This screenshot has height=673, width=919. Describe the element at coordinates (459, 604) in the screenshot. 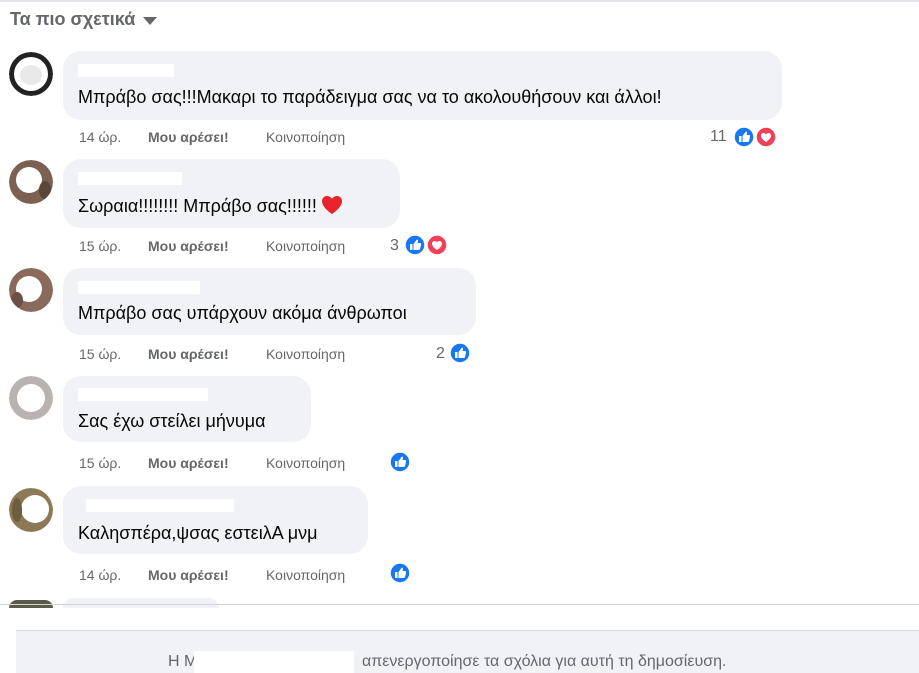

I see `divider` at that location.